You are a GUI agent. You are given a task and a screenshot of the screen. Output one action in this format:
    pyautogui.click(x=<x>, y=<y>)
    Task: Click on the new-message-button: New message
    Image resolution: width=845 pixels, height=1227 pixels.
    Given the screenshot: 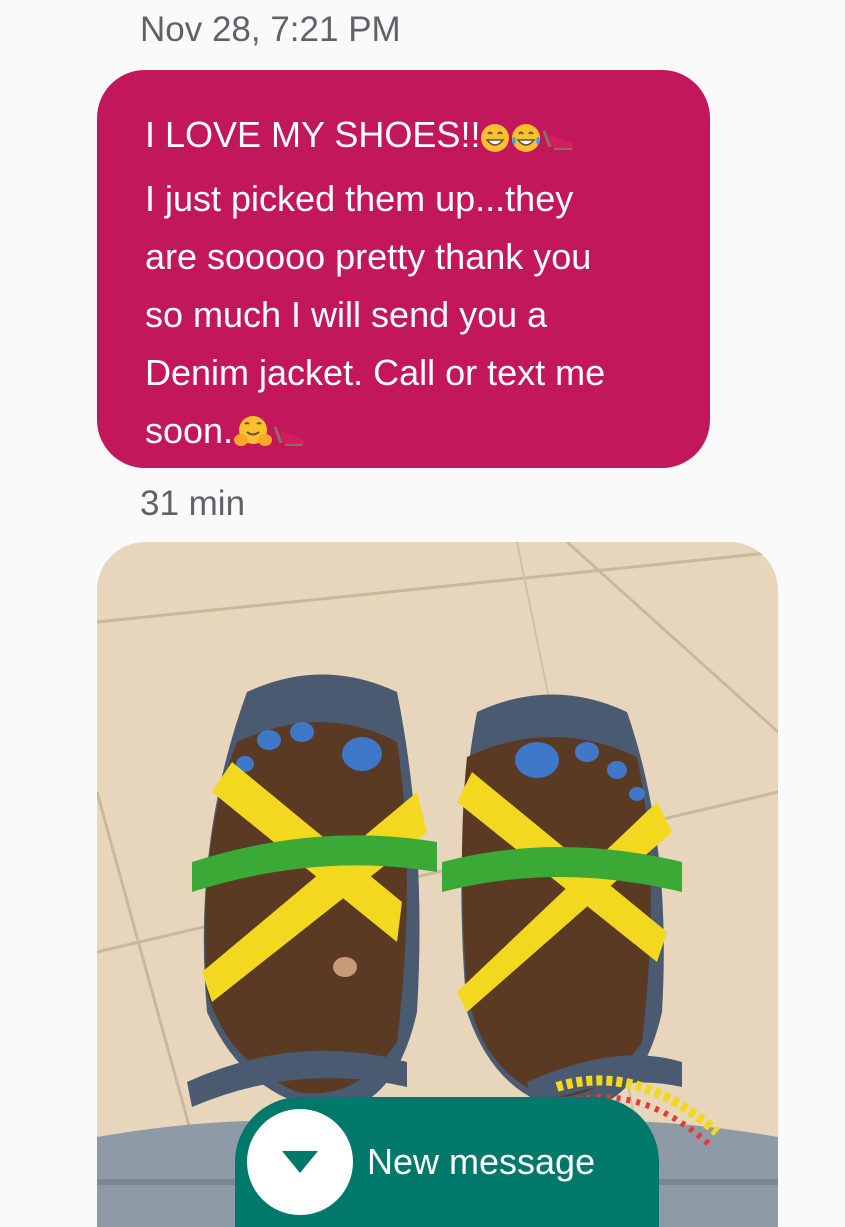 What is the action you would take?
    pyautogui.click(x=447, y=1162)
    